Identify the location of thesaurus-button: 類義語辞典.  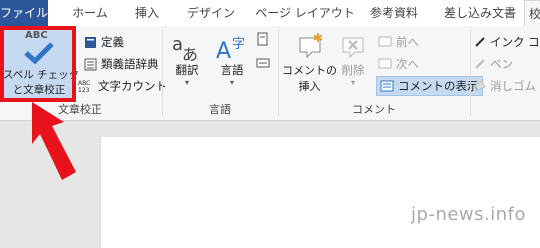
(121, 64).